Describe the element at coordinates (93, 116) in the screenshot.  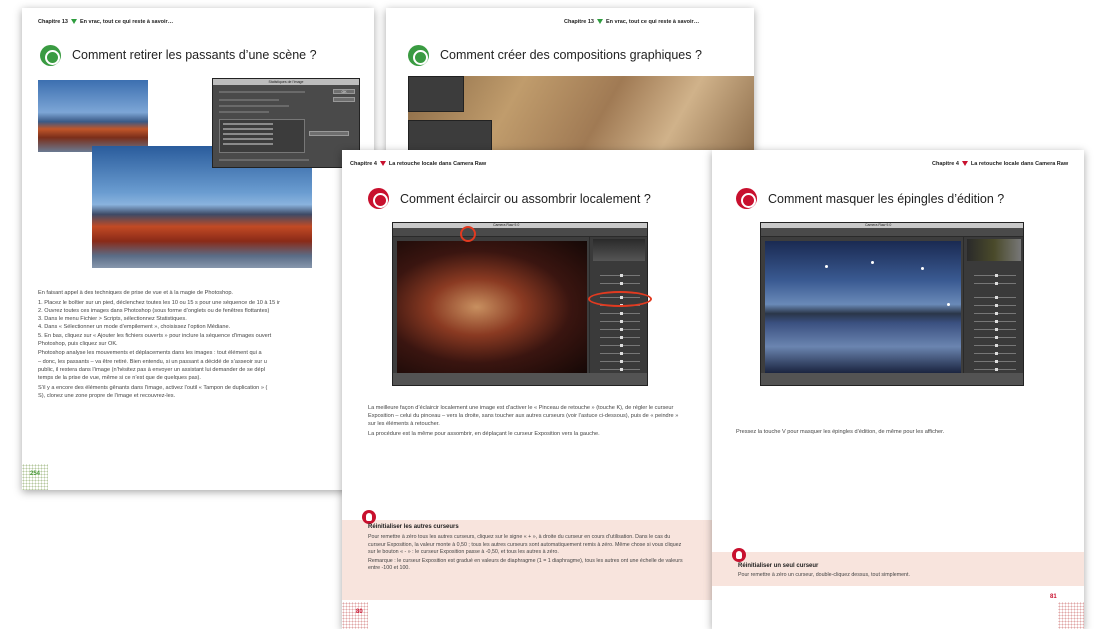
I see `stadium-photo-small` at that location.